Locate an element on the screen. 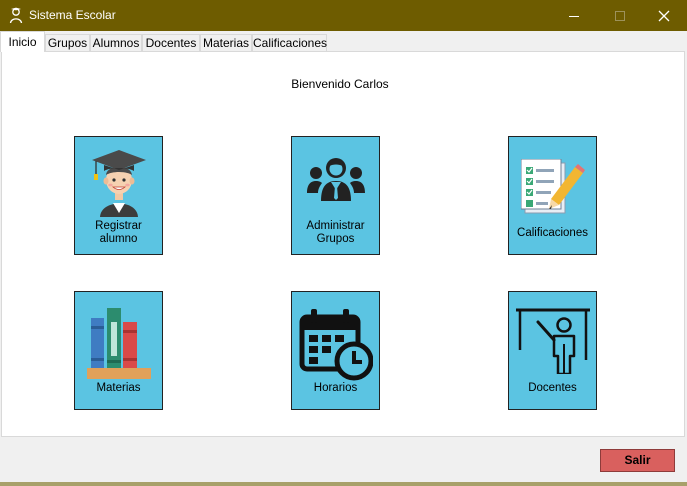 The image size is (687, 486). register-student-label: Registrar alumno is located at coordinates (118, 233).